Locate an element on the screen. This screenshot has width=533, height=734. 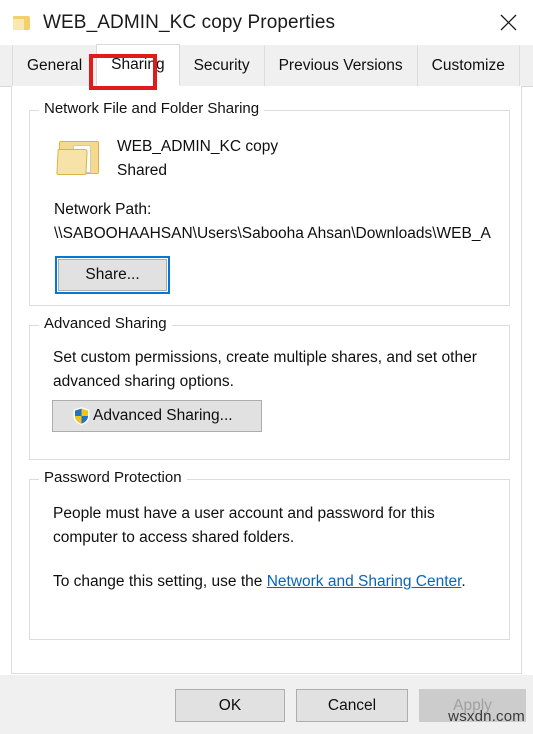
watermark: wsxdn.com is located at coordinates (486, 716).